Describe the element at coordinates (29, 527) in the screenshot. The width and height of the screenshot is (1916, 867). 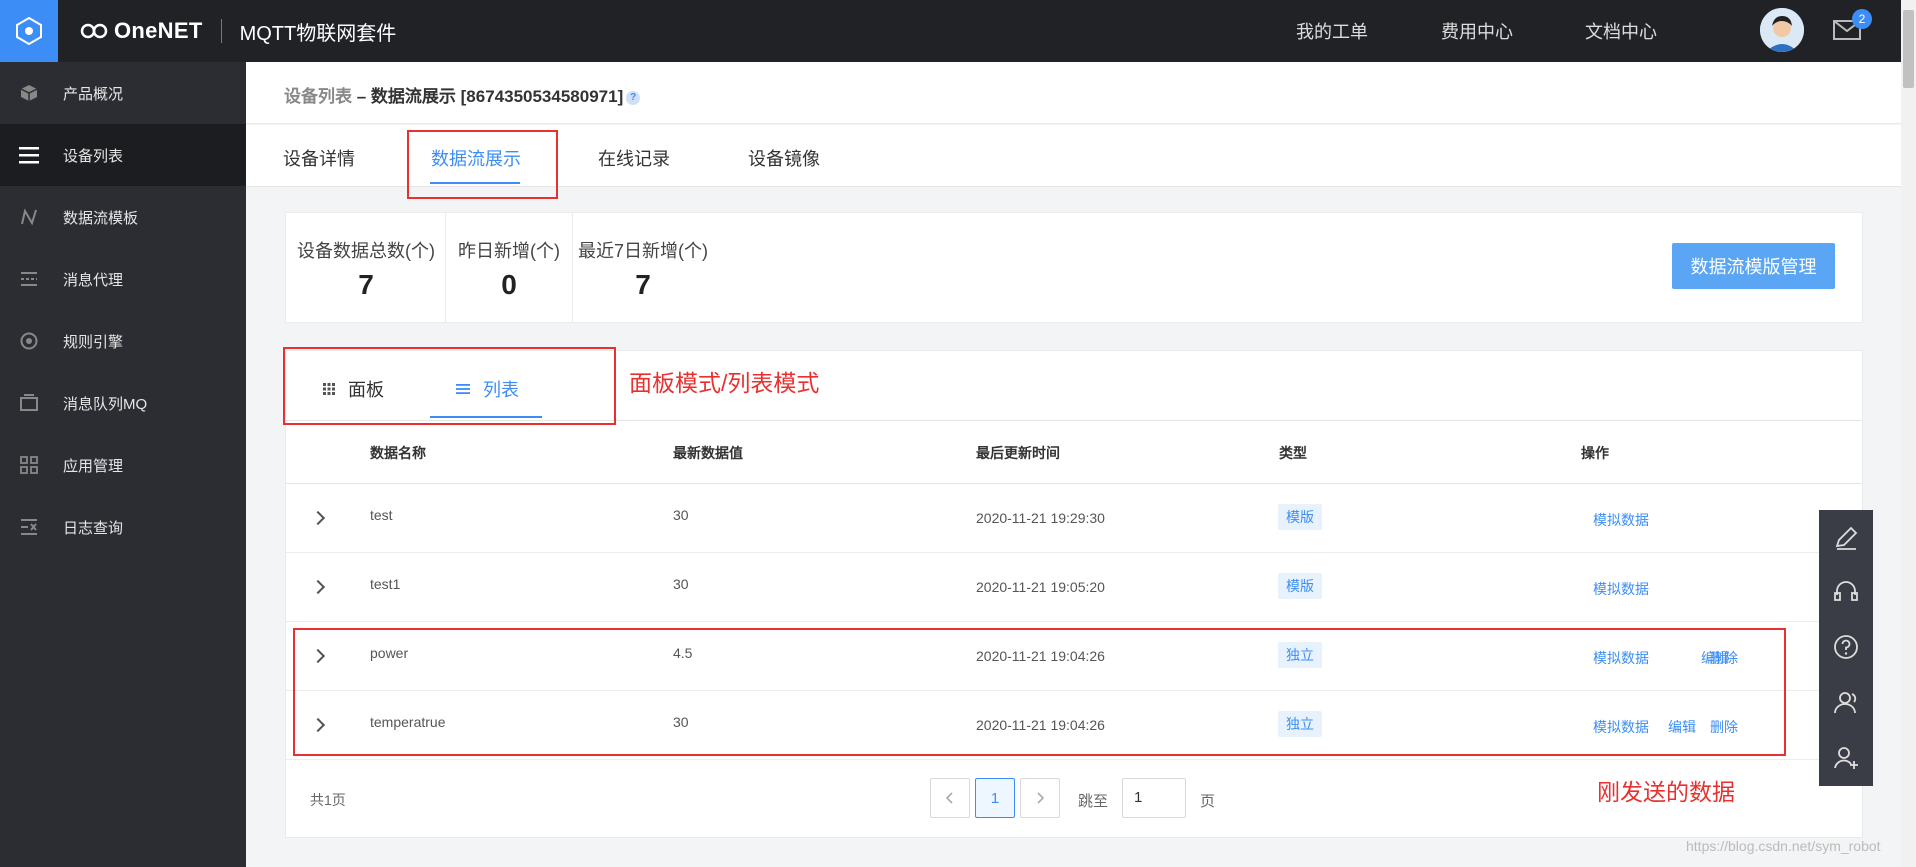
I see `log-icon` at that location.